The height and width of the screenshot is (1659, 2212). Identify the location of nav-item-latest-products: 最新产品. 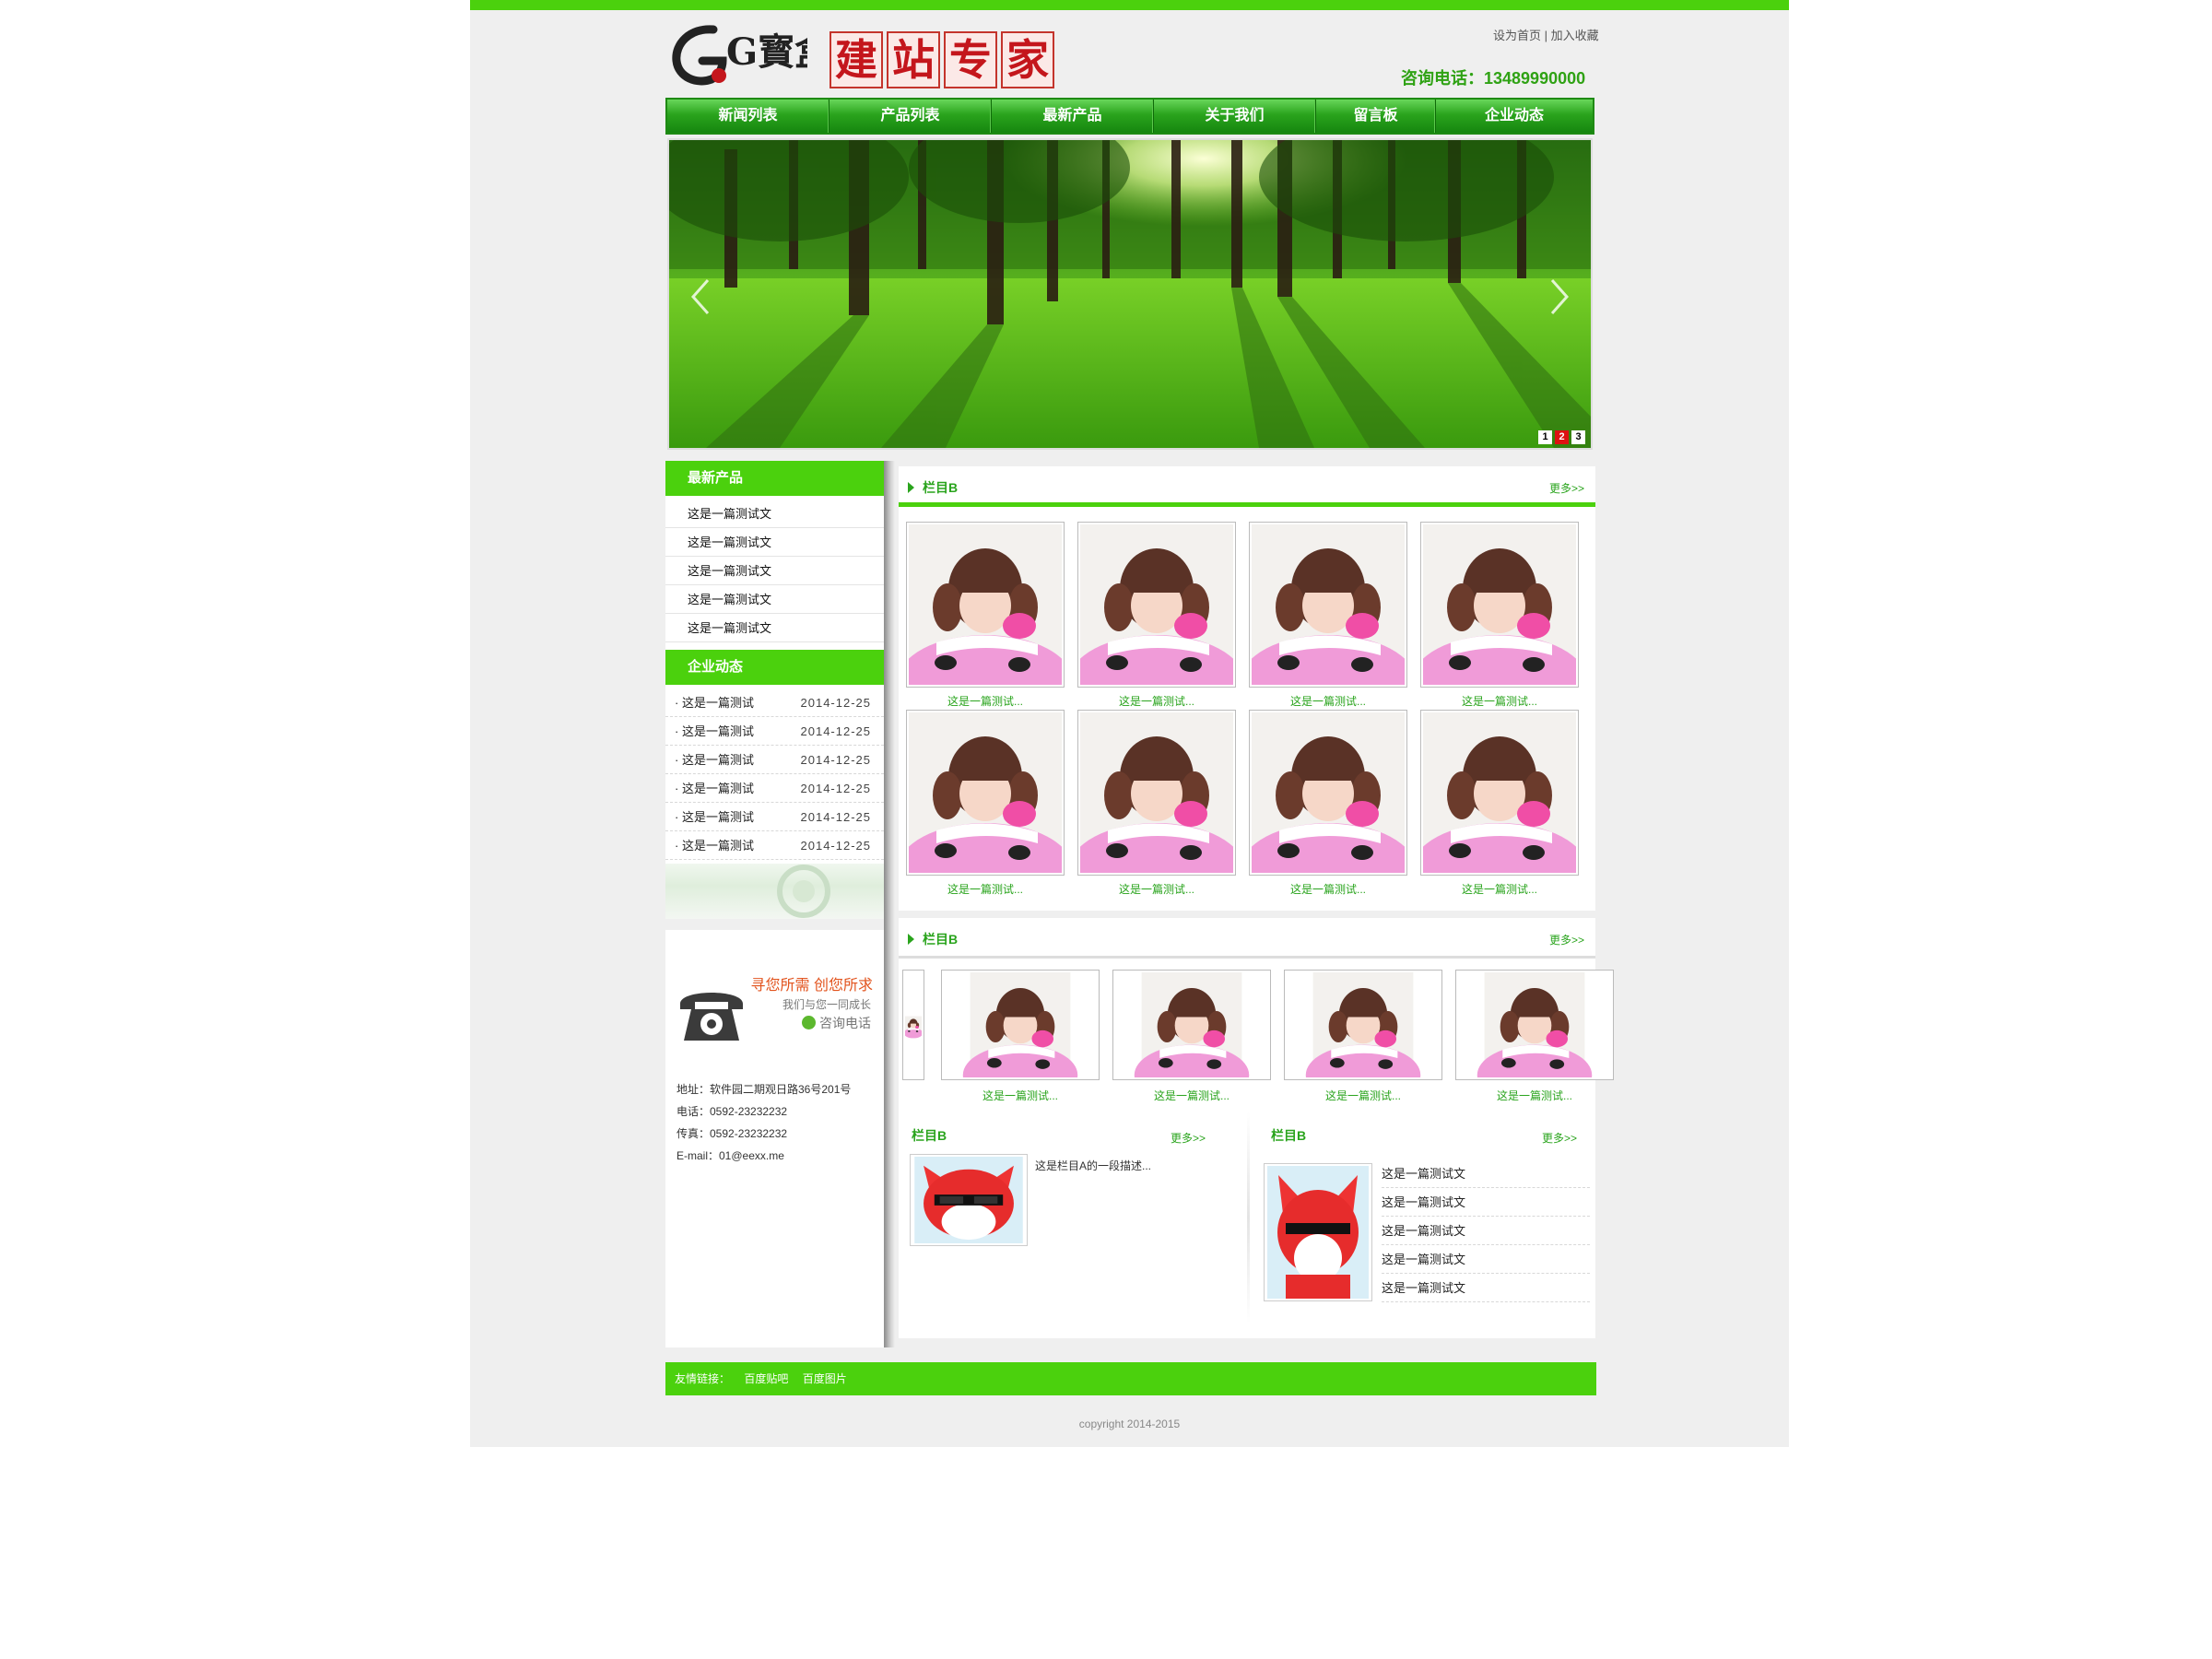
(1073, 116).